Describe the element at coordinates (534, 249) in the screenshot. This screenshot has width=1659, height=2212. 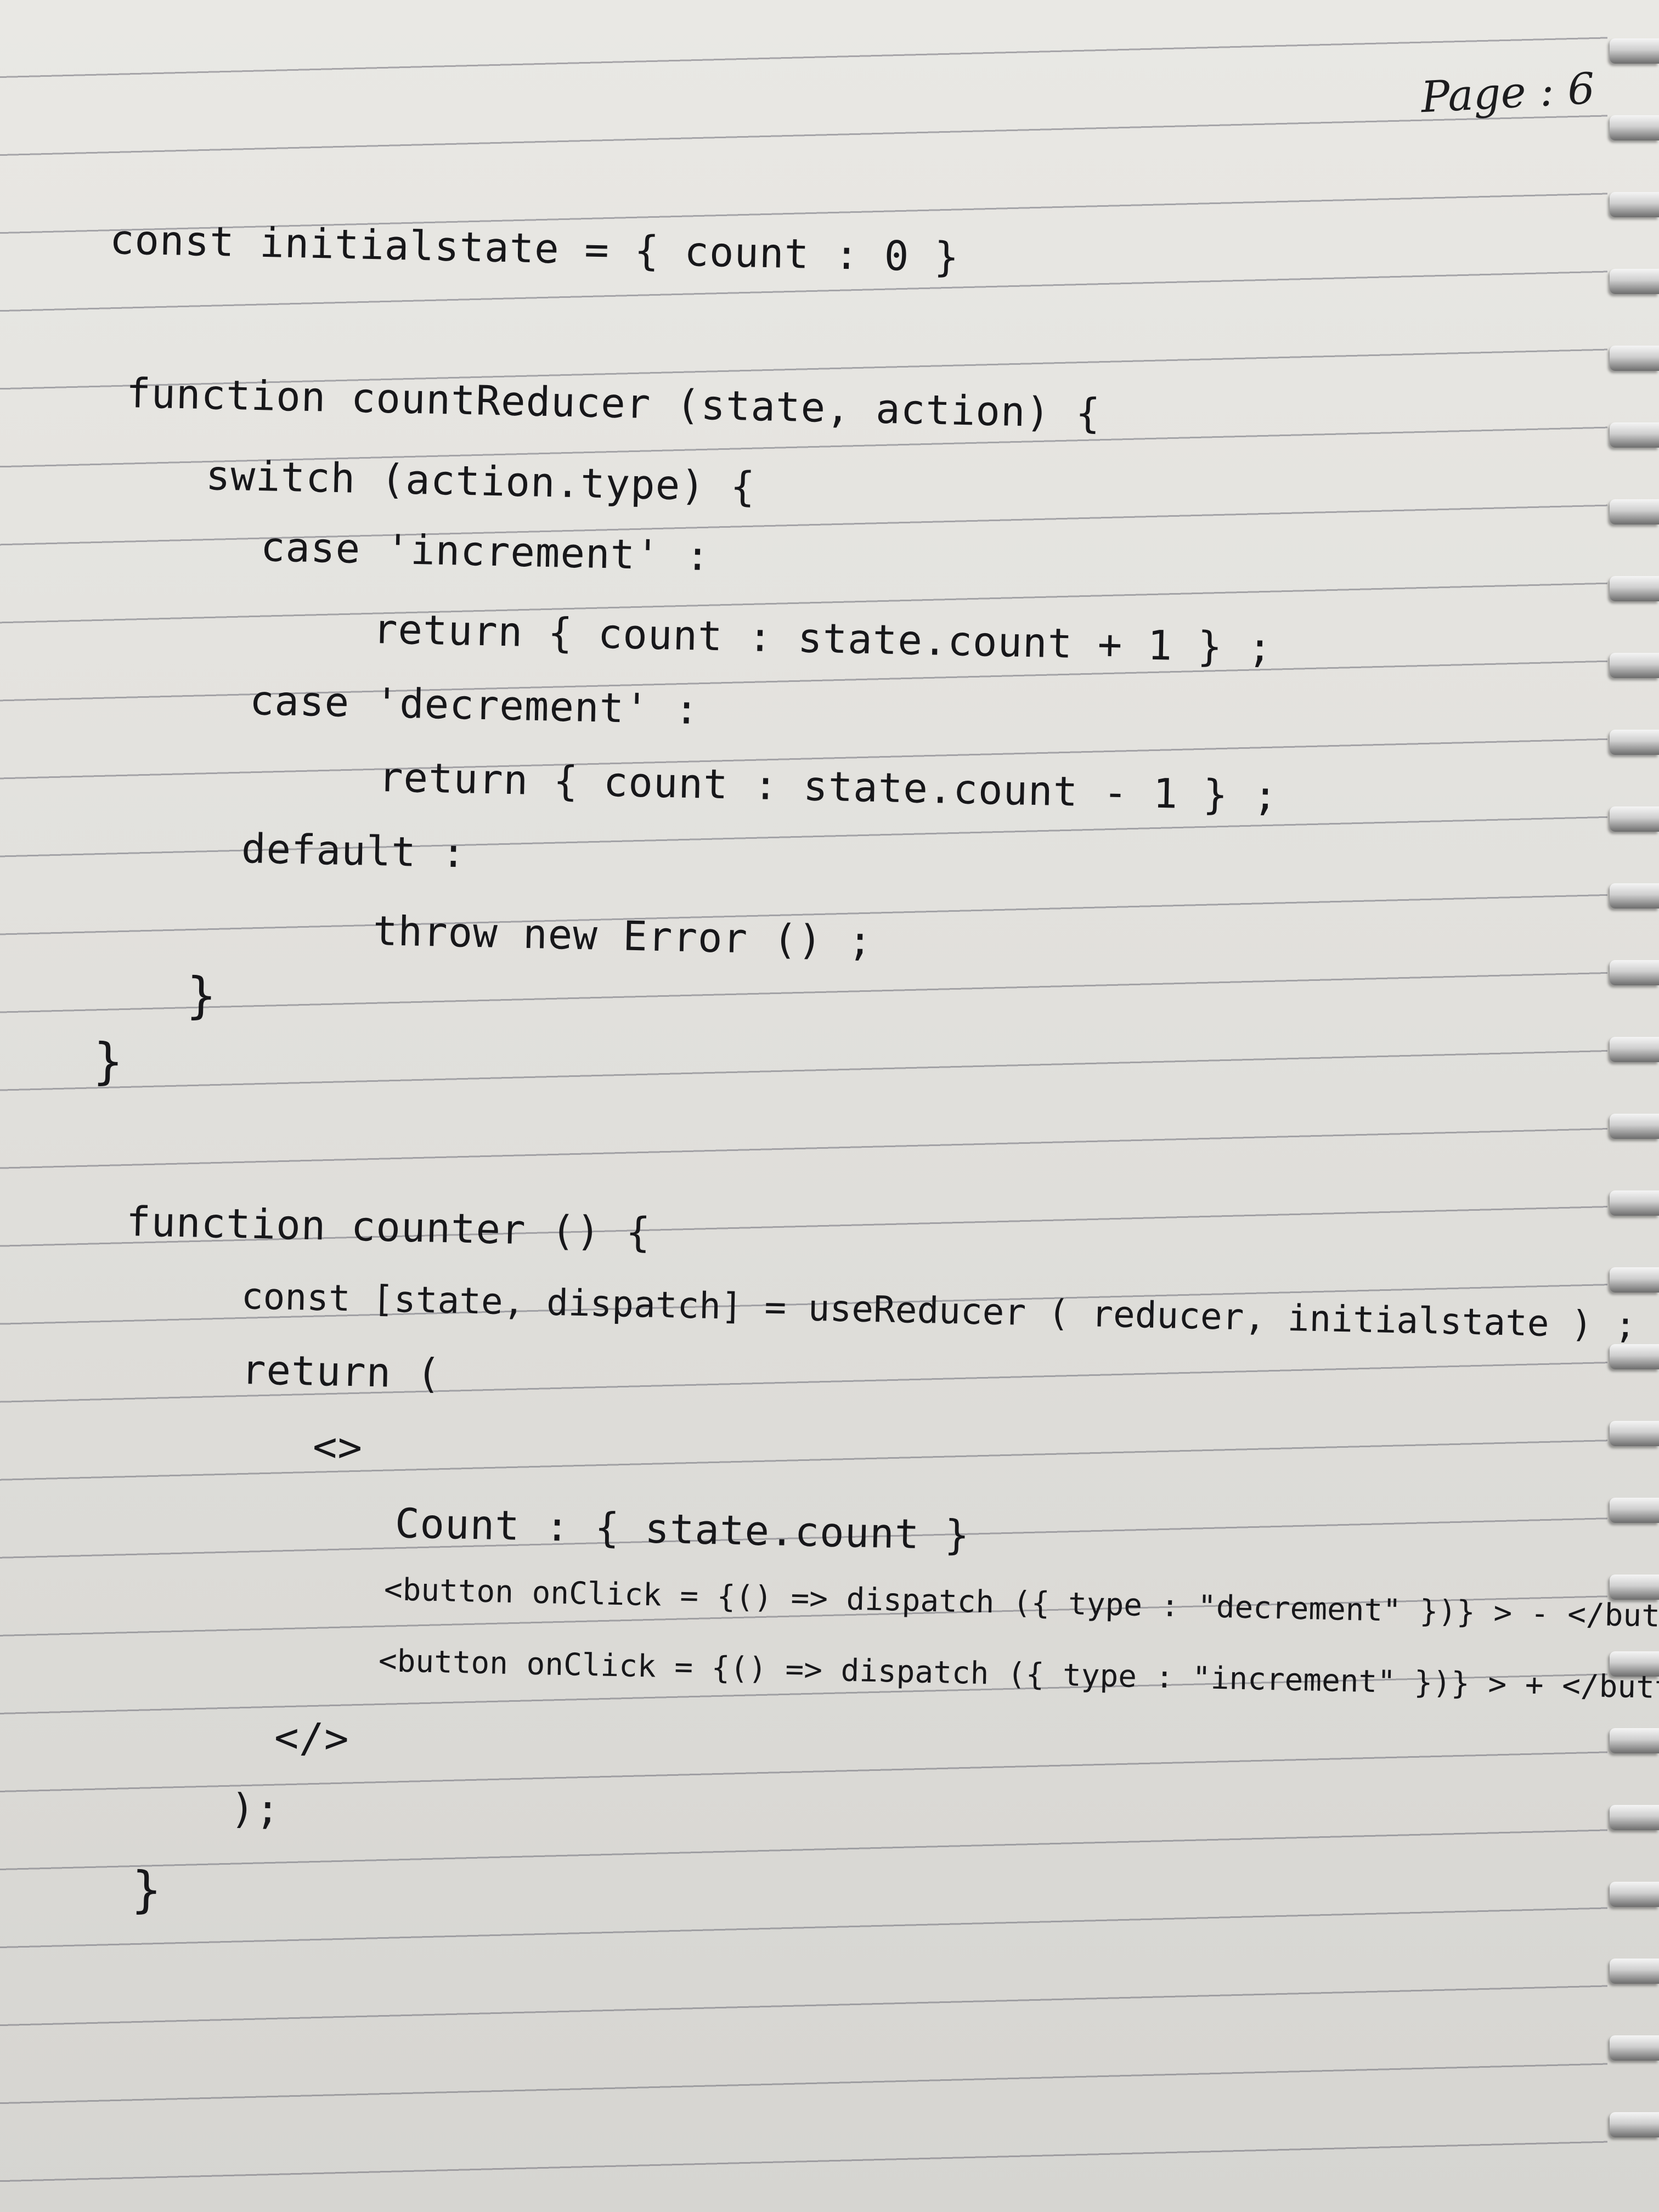
I see `code-line: const initialstate = { count : 0 }` at that location.